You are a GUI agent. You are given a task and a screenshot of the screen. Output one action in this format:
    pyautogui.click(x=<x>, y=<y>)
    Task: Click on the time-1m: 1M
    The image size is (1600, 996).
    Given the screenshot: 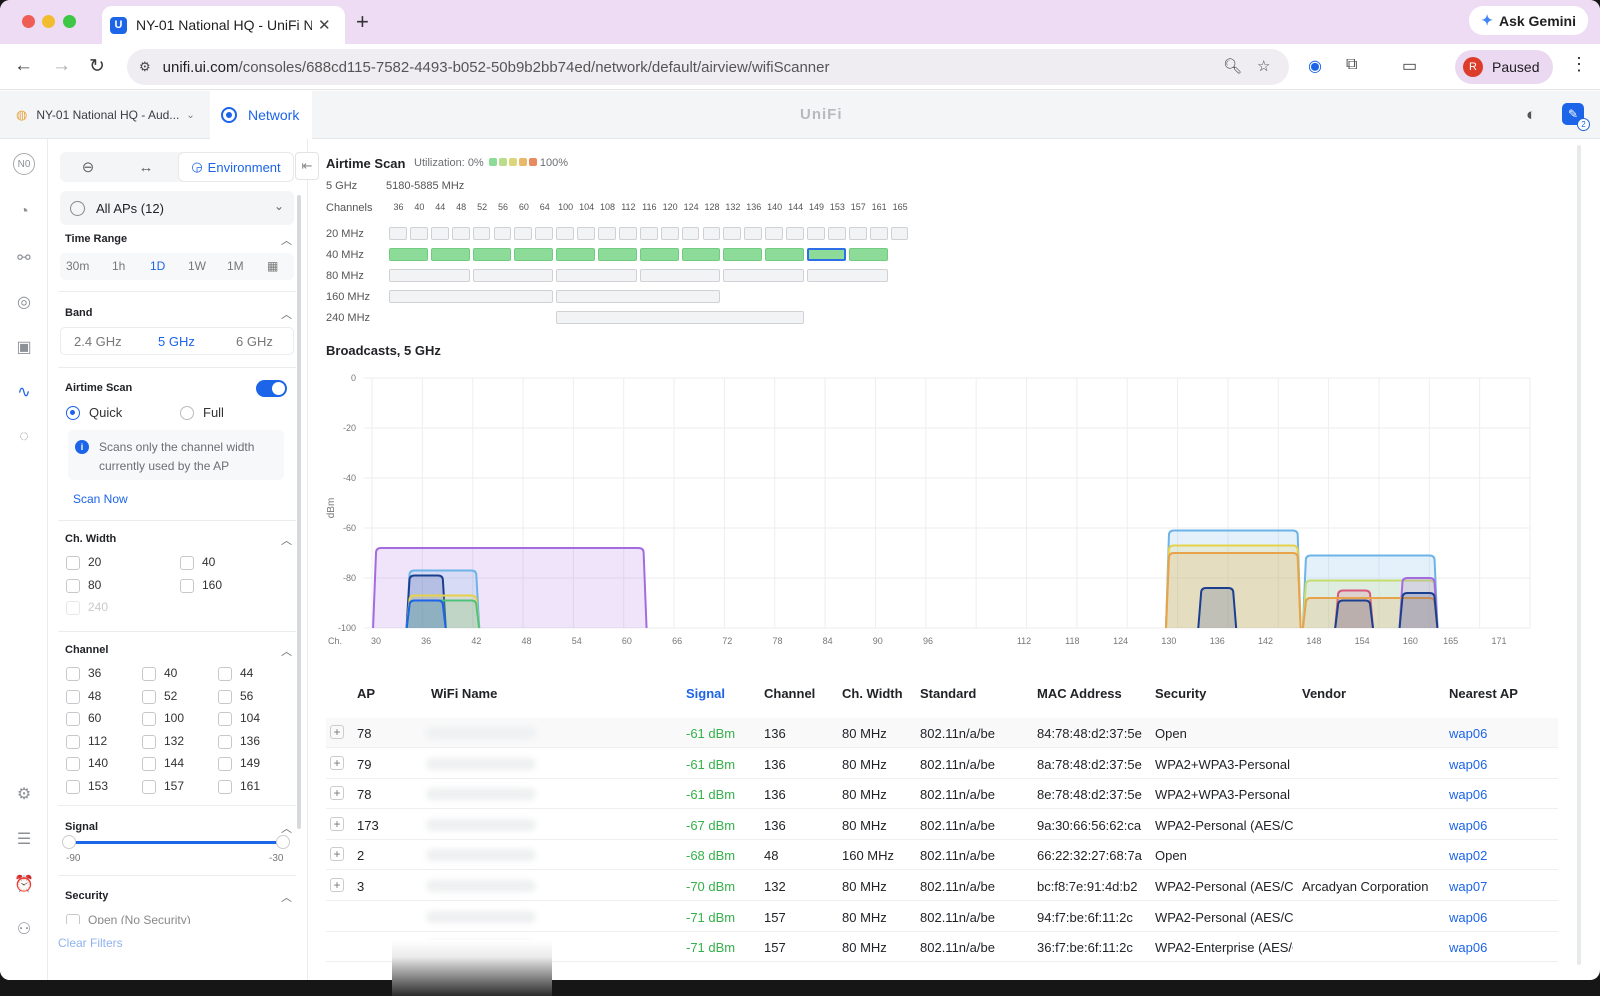 What is the action you would take?
    pyautogui.click(x=235, y=266)
    